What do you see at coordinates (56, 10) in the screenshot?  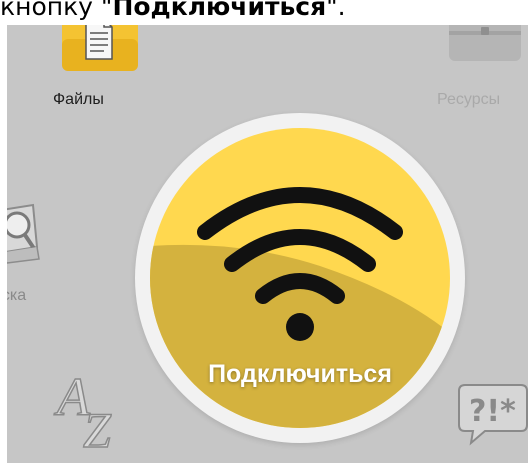 I see `caption-prefix: кнопку "` at bounding box center [56, 10].